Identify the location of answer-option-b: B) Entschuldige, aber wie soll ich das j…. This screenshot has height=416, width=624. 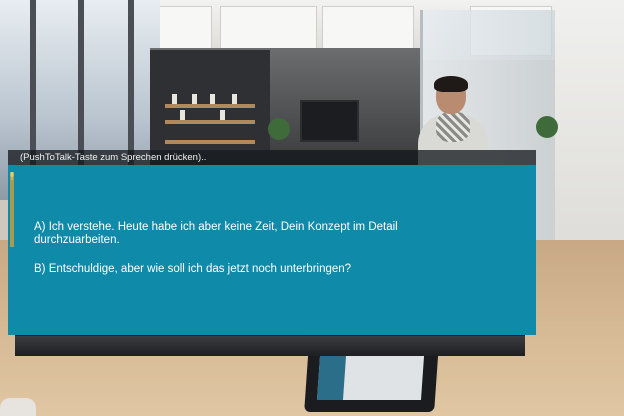
(244, 269).